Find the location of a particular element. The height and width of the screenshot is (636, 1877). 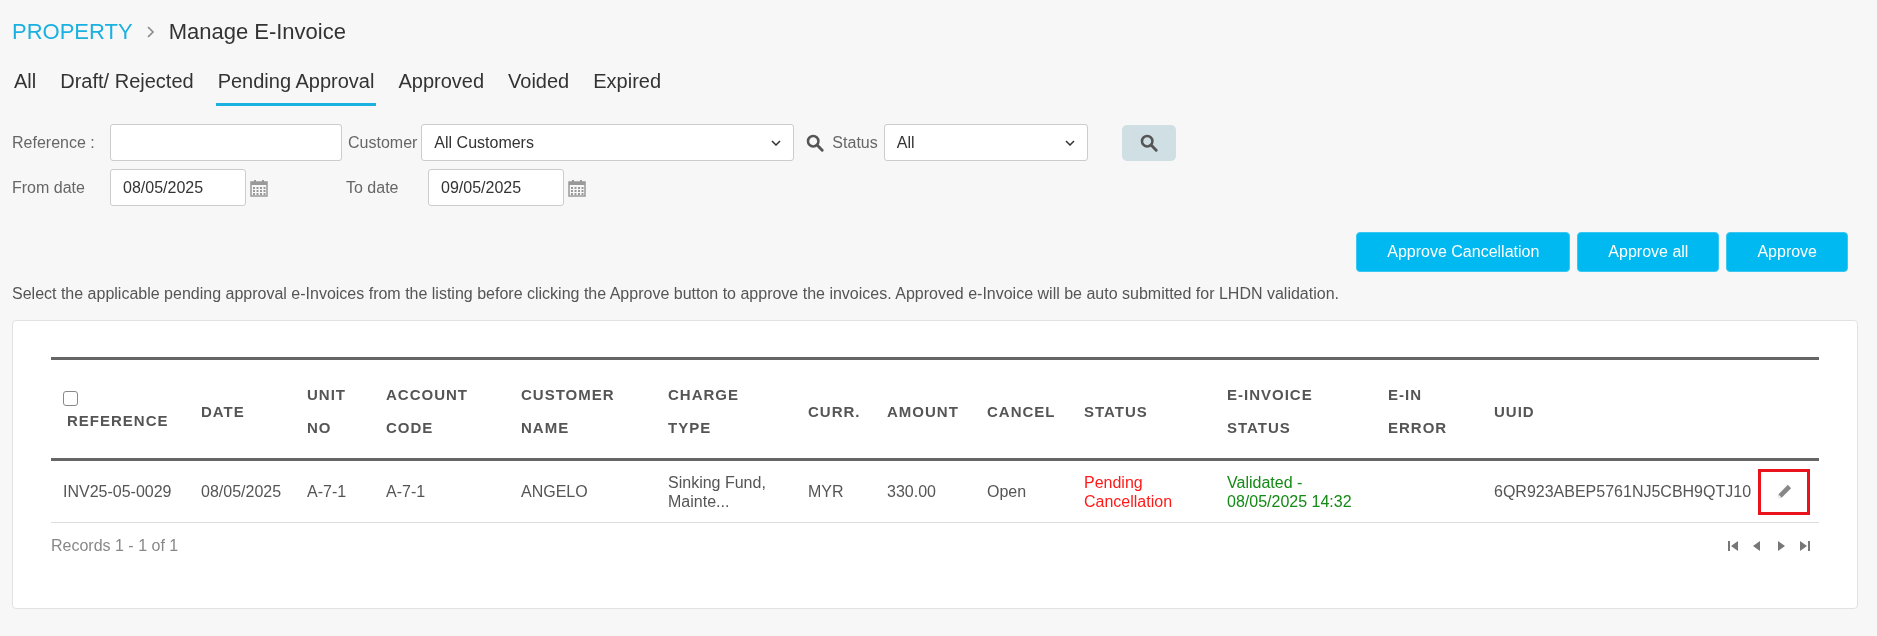

field-label: Customer is located at coordinates (383, 142).